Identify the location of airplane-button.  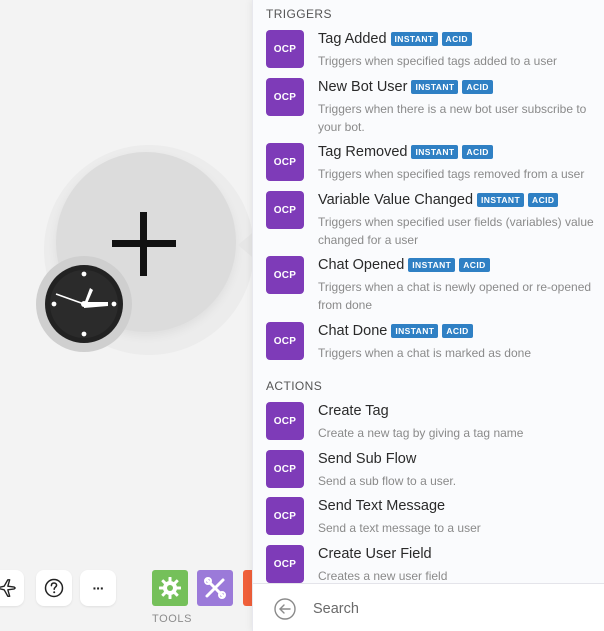
(12, 588).